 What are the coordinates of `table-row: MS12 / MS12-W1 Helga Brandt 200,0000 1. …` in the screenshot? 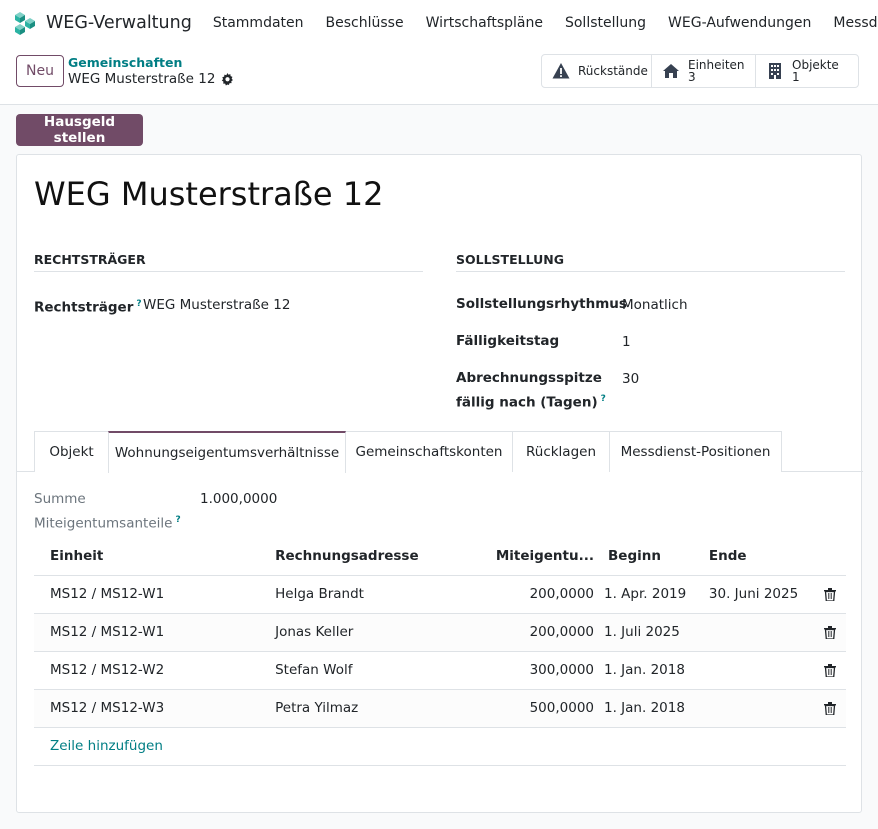 It's located at (440, 594).